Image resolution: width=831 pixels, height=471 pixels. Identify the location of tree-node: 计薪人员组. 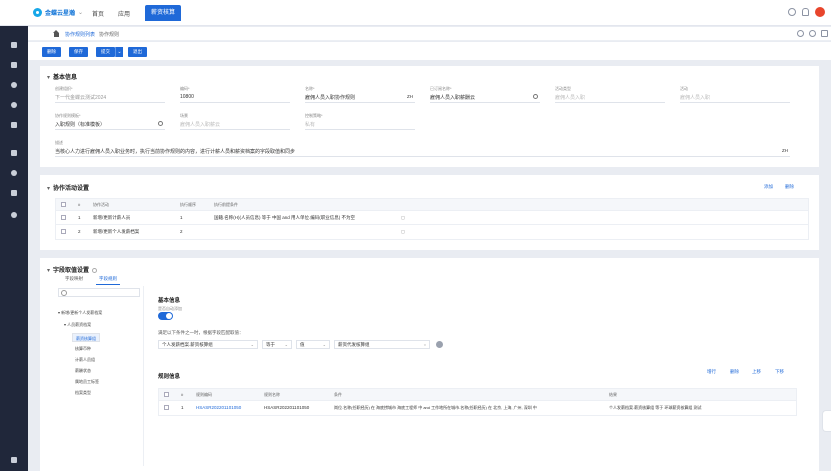
(85, 360).